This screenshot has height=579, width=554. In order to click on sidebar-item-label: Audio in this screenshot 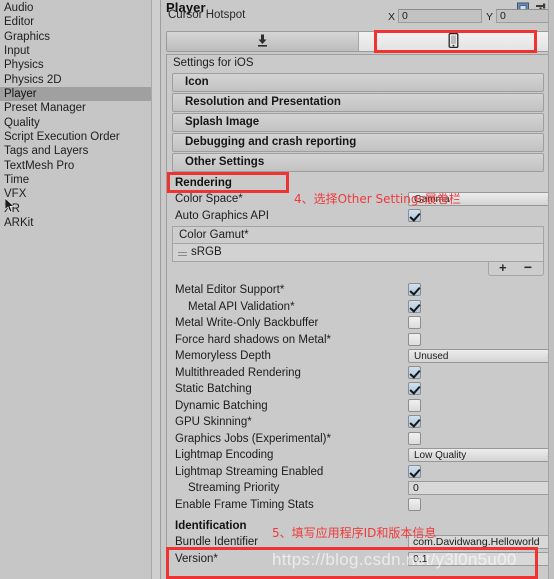, I will do `click(19, 8)`.